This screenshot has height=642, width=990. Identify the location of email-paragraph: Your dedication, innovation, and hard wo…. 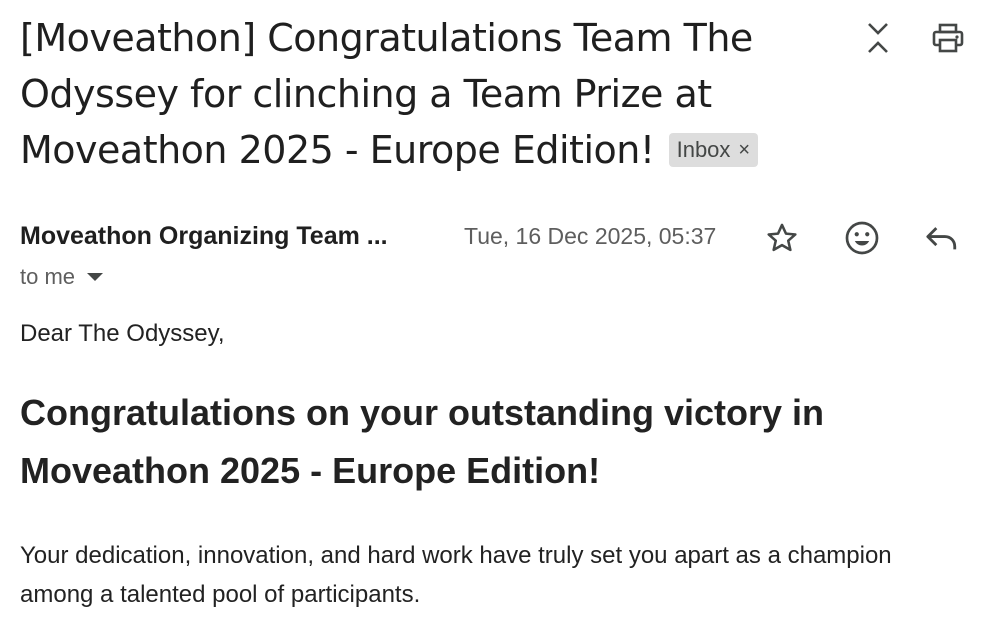
(456, 575).